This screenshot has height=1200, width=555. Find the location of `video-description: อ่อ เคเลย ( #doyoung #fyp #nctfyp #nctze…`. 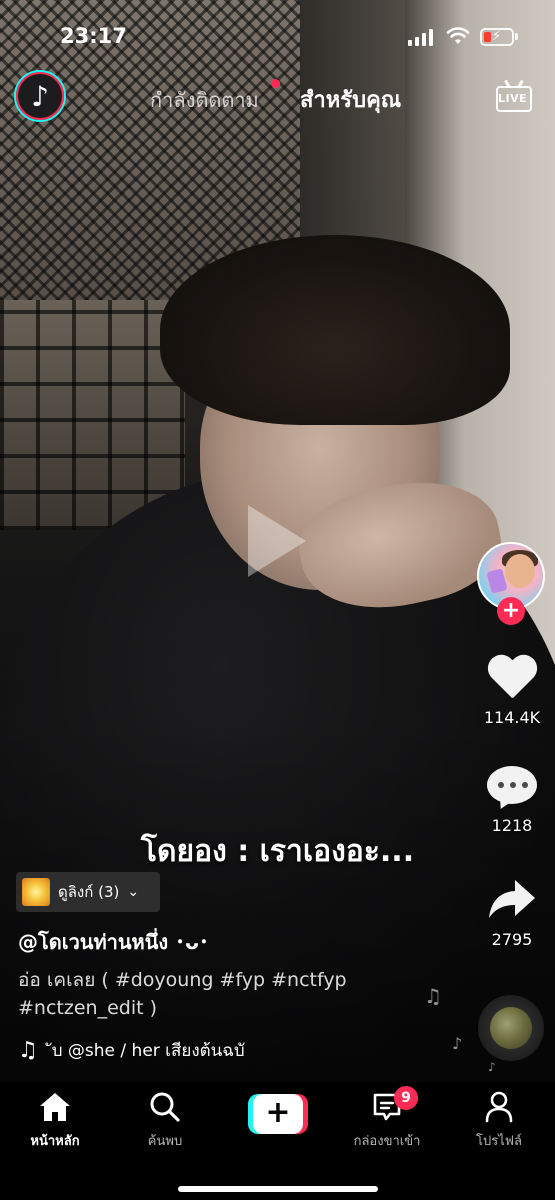

video-description: อ่อ เคเลย ( #doyoung #fyp #nctfyp #nctze… is located at coordinates (228, 994).